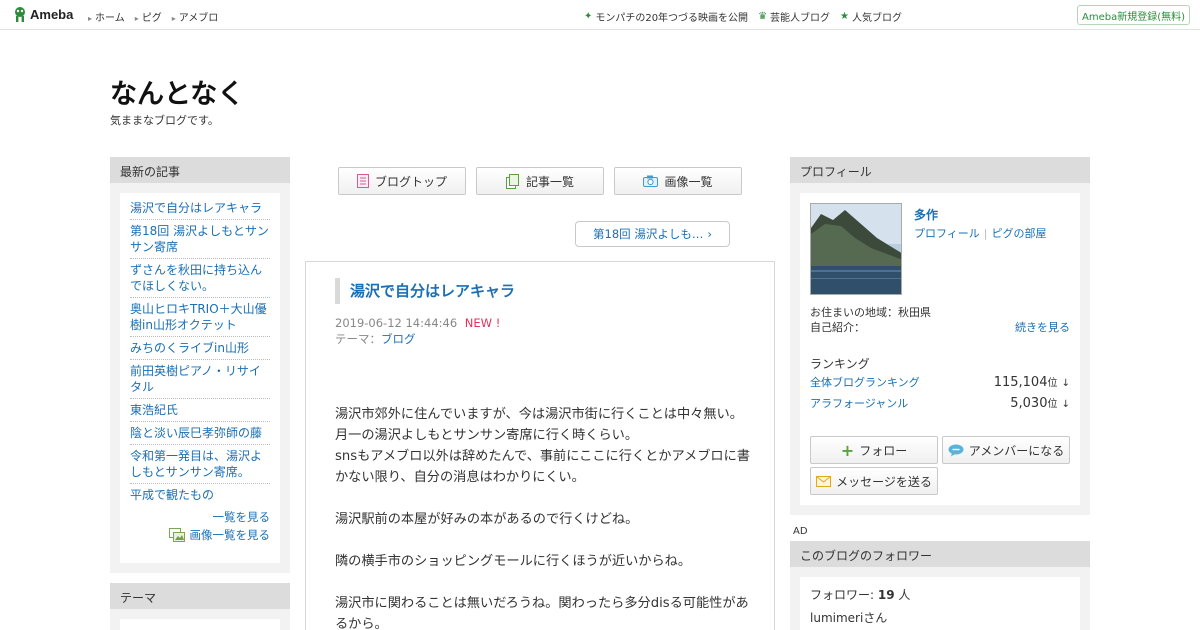 The image size is (1200, 630). I want to click on genre-ranking-value: 5,030位 ↓, so click(1040, 403).